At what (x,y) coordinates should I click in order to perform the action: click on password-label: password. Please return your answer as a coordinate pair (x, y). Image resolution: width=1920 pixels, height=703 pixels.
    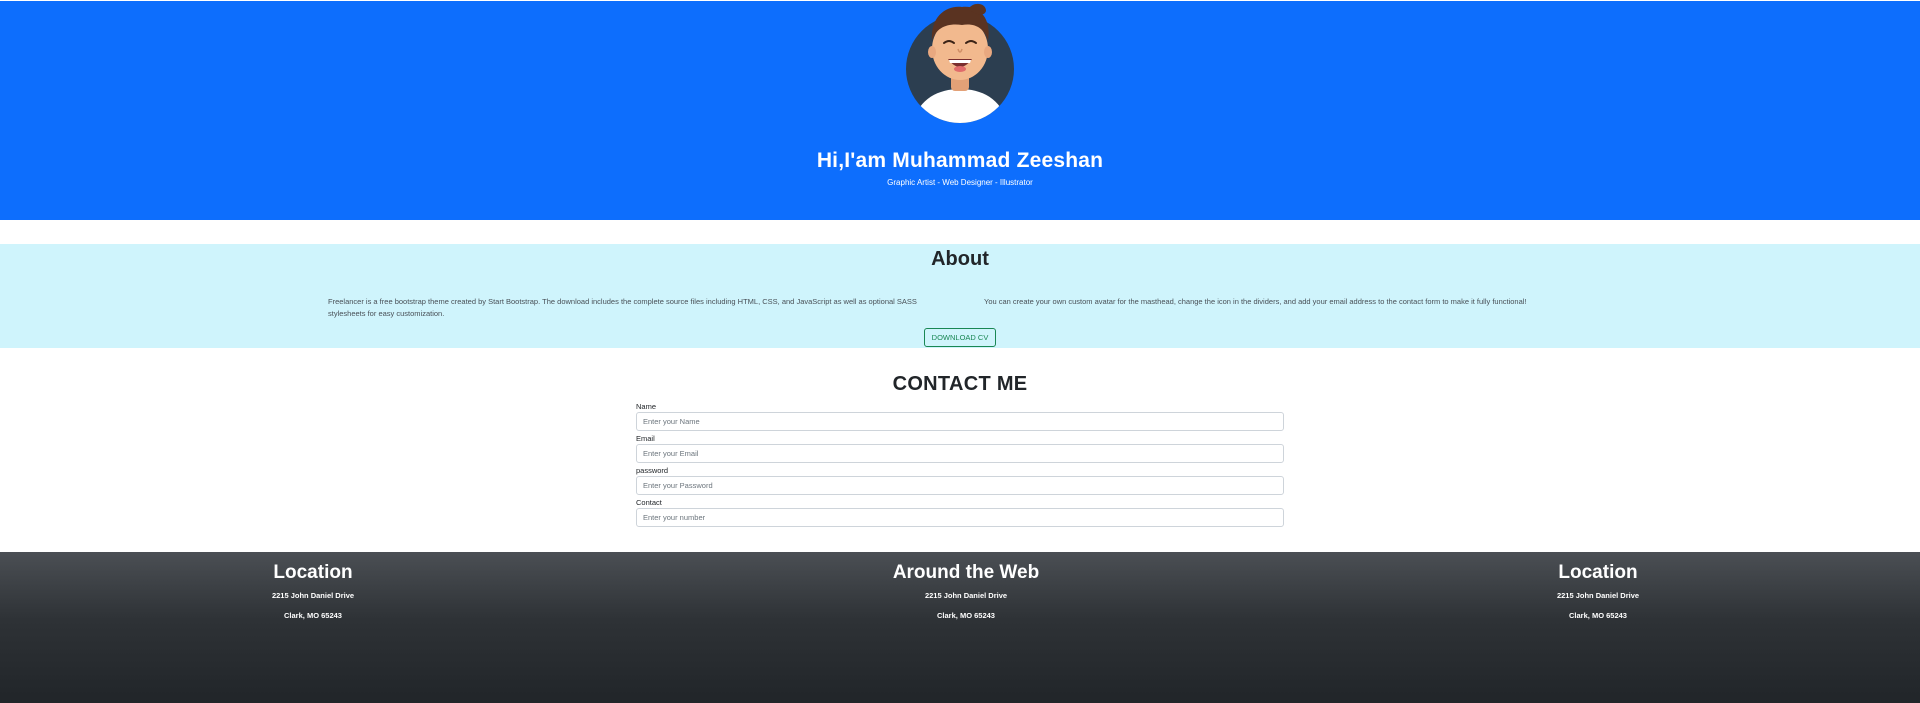
    Looking at the image, I should click on (652, 470).